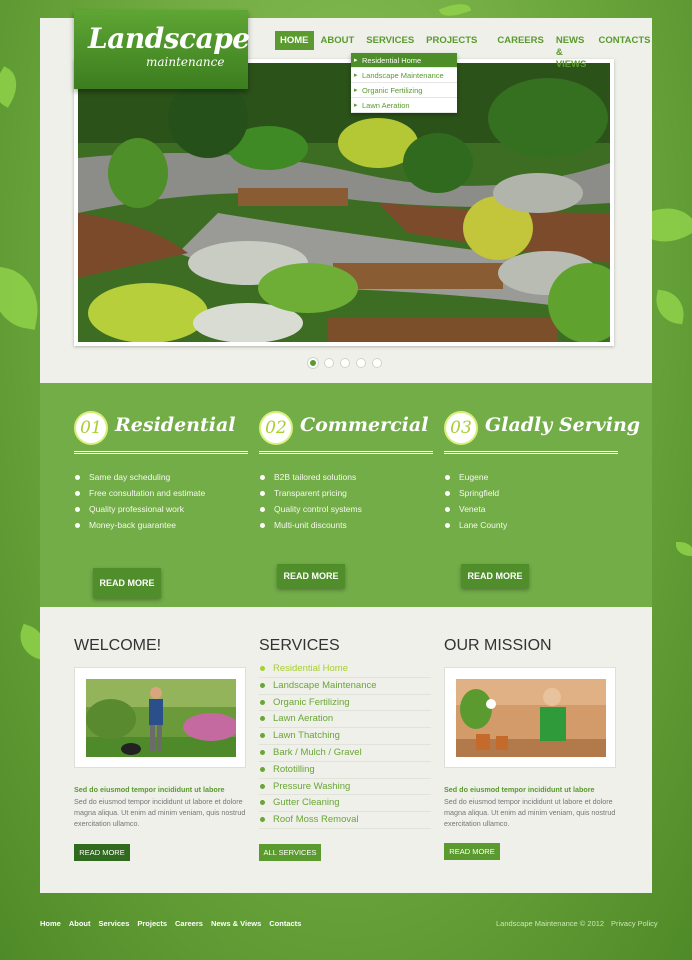 This screenshot has height=960, width=692. What do you see at coordinates (345, 804) in the screenshot?
I see `service-link-gutter-cleaning: Gutter Cleaning` at bounding box center [345, 804].